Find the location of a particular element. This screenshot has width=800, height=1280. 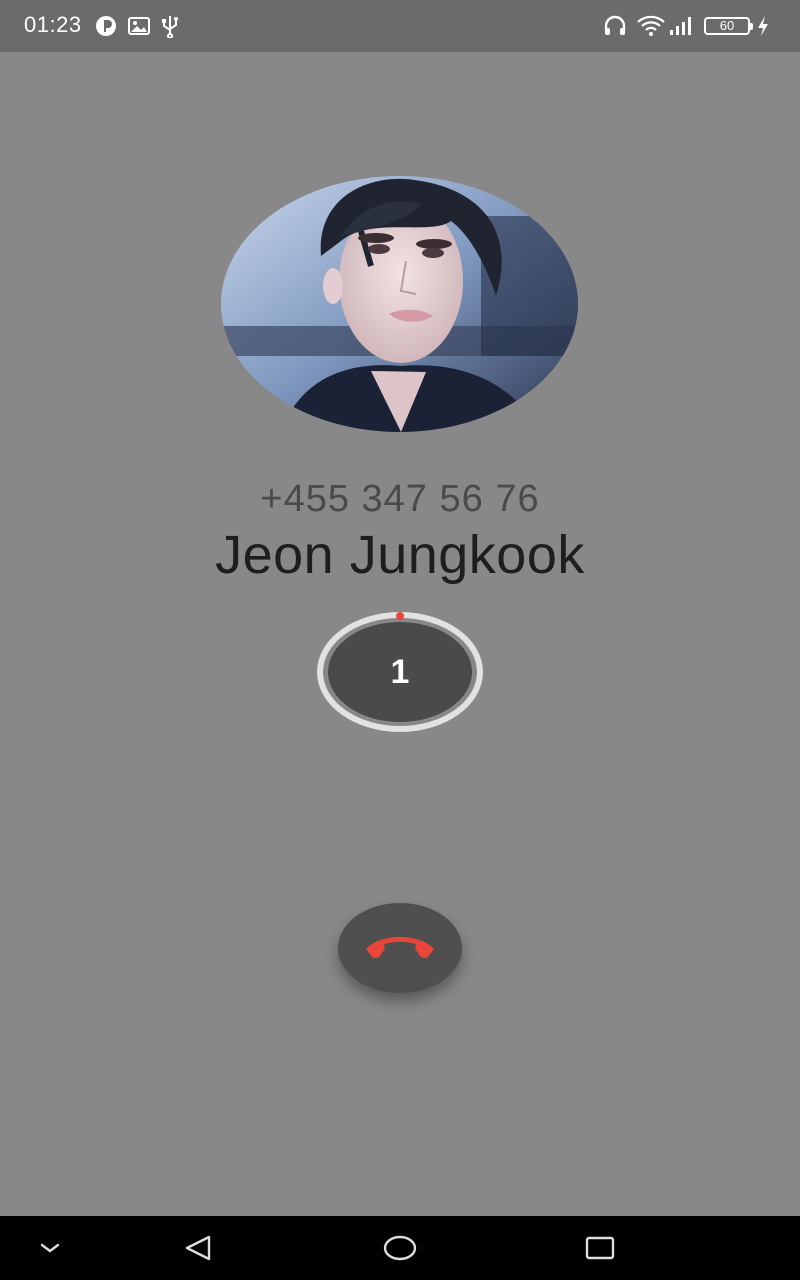

usb-icon is located at coordinates (170, 28).